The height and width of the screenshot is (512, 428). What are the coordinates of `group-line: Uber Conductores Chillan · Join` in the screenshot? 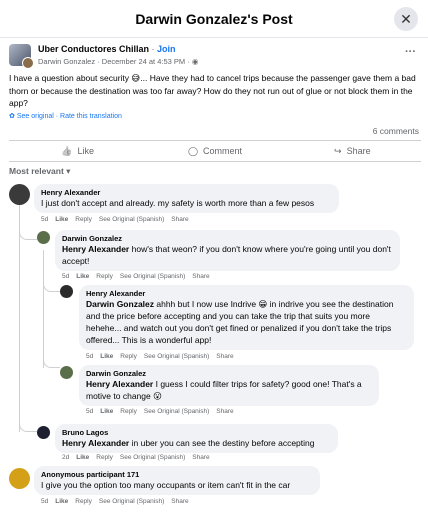 It's located at (107, 49).